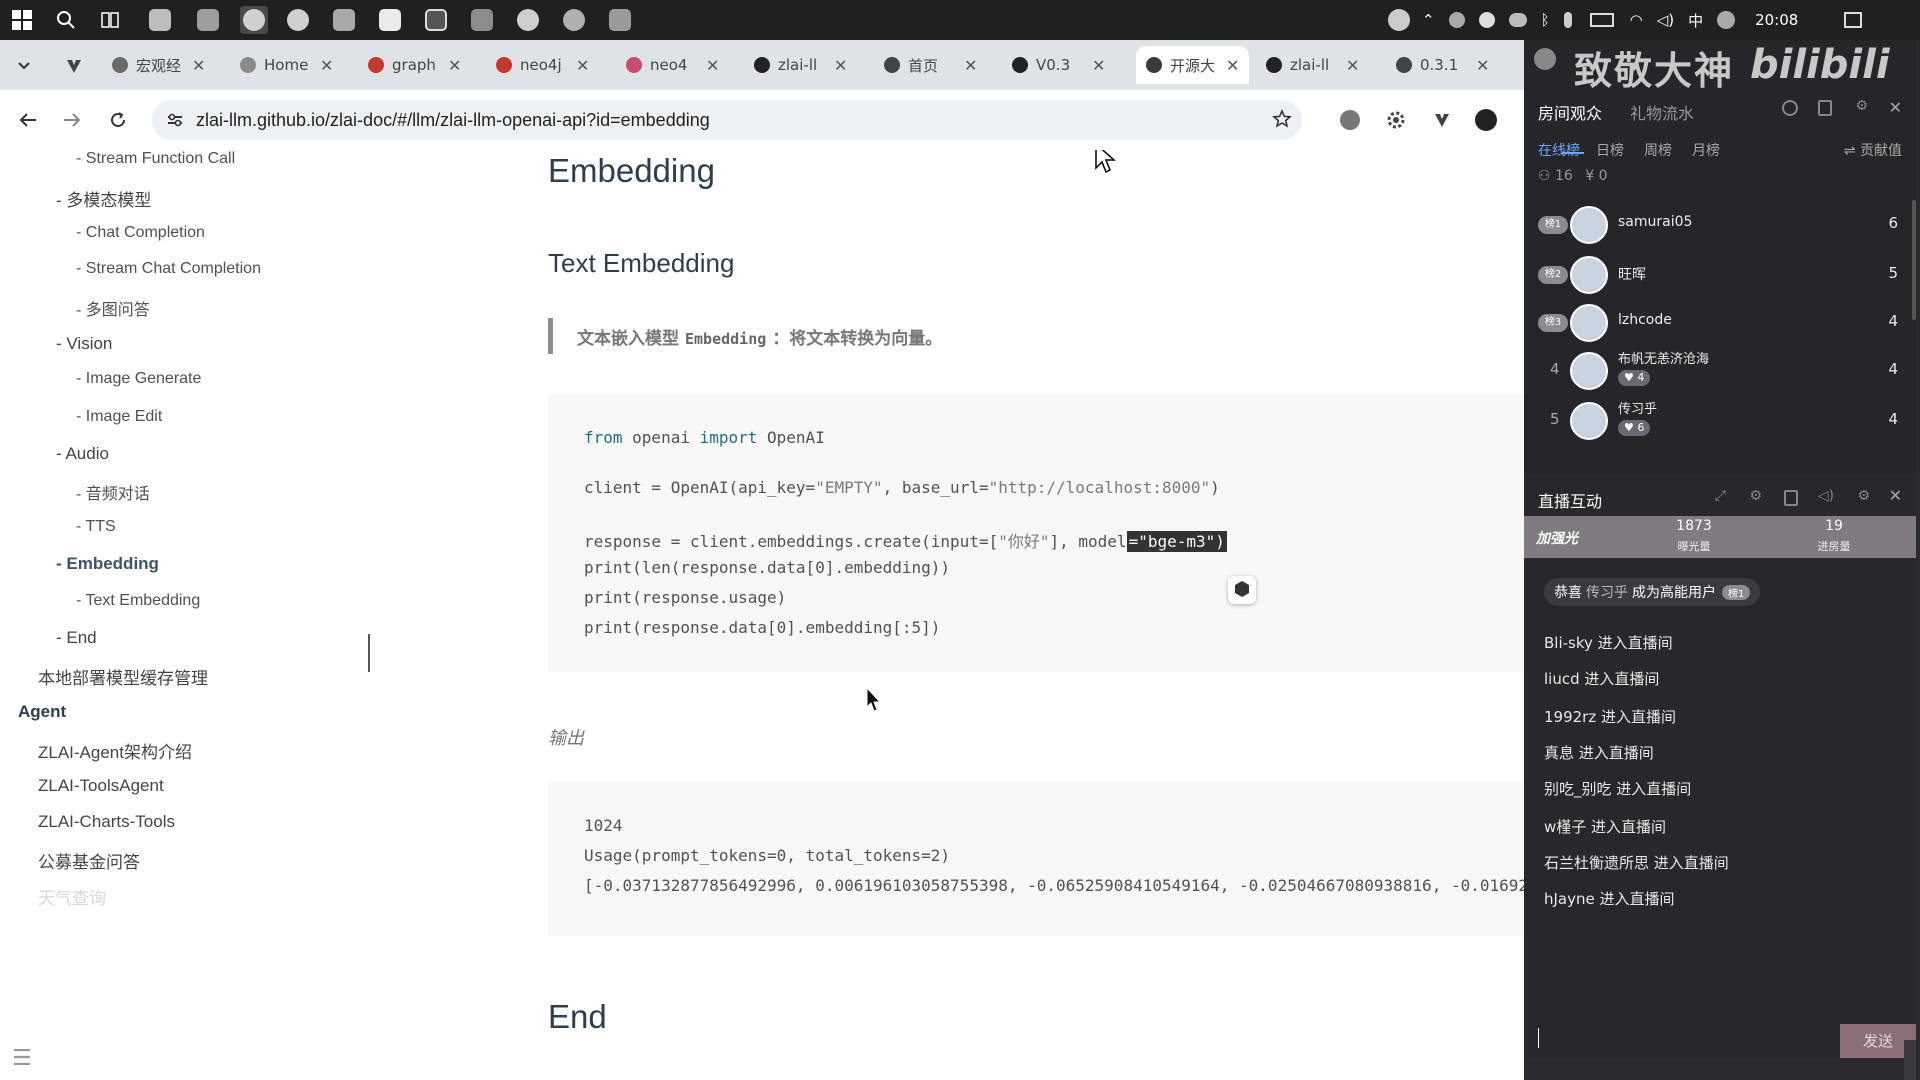  I want to click on pinned-tab-icon, so click(74, 66).